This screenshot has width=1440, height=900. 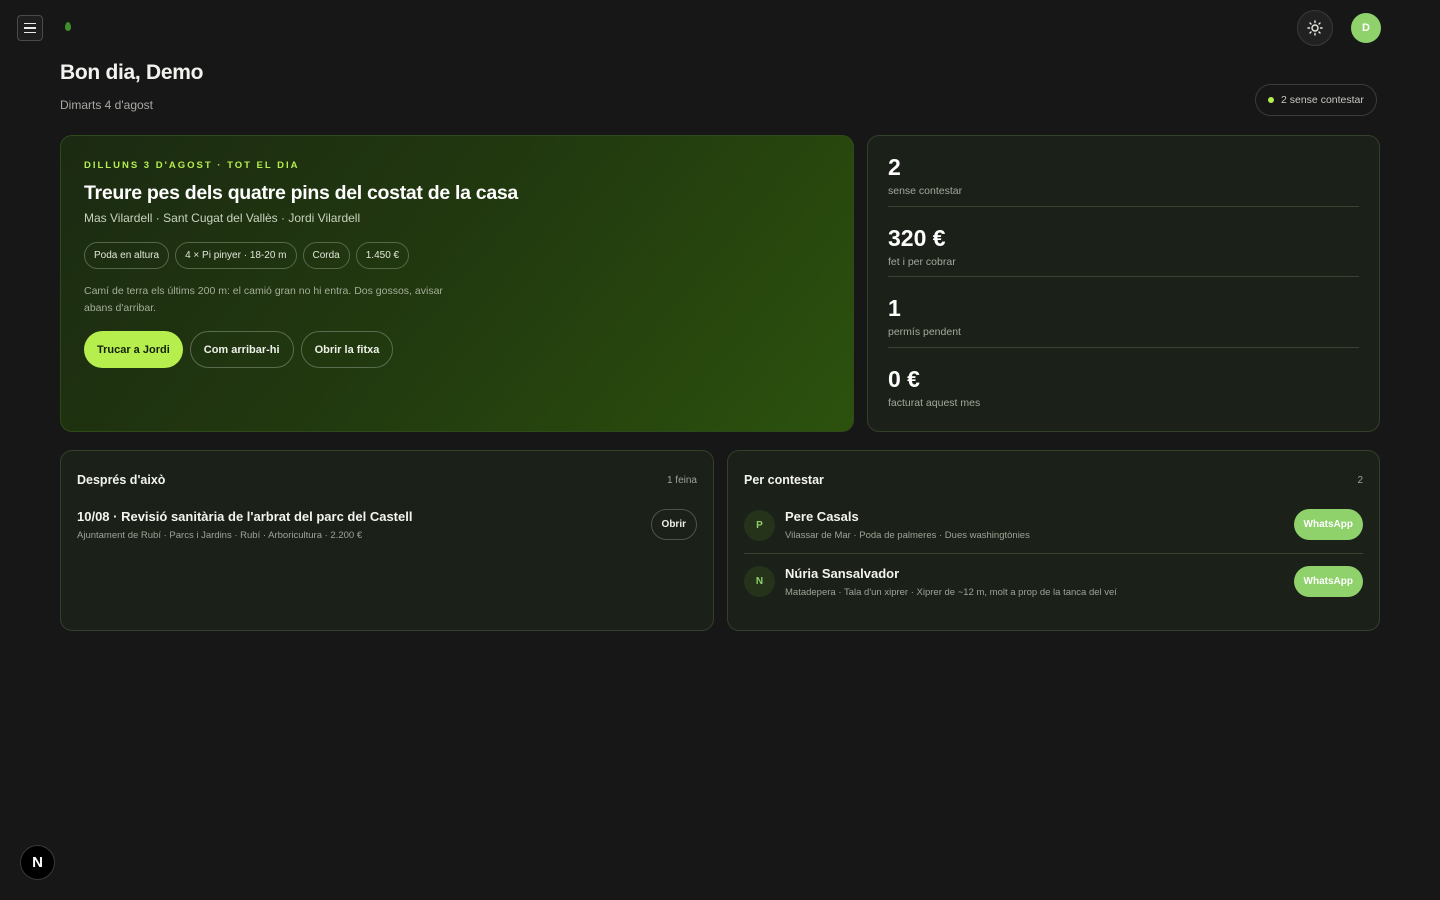 I want to click on contact-avatar: P, so click(x=759, y=525).